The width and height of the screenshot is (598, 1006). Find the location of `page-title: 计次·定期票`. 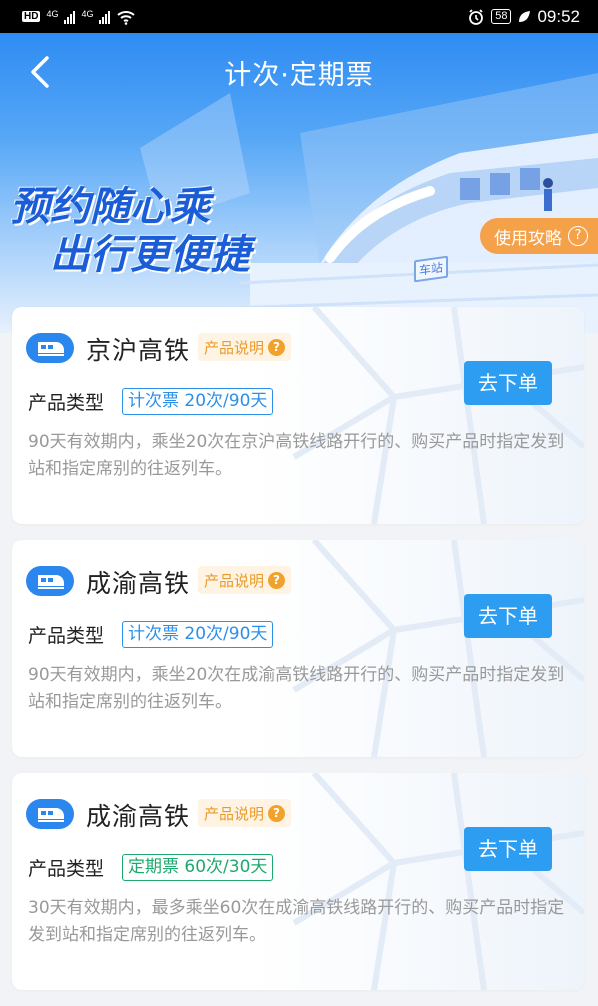

page-title: 计次·定期票 is located at coordinates (299, 75).